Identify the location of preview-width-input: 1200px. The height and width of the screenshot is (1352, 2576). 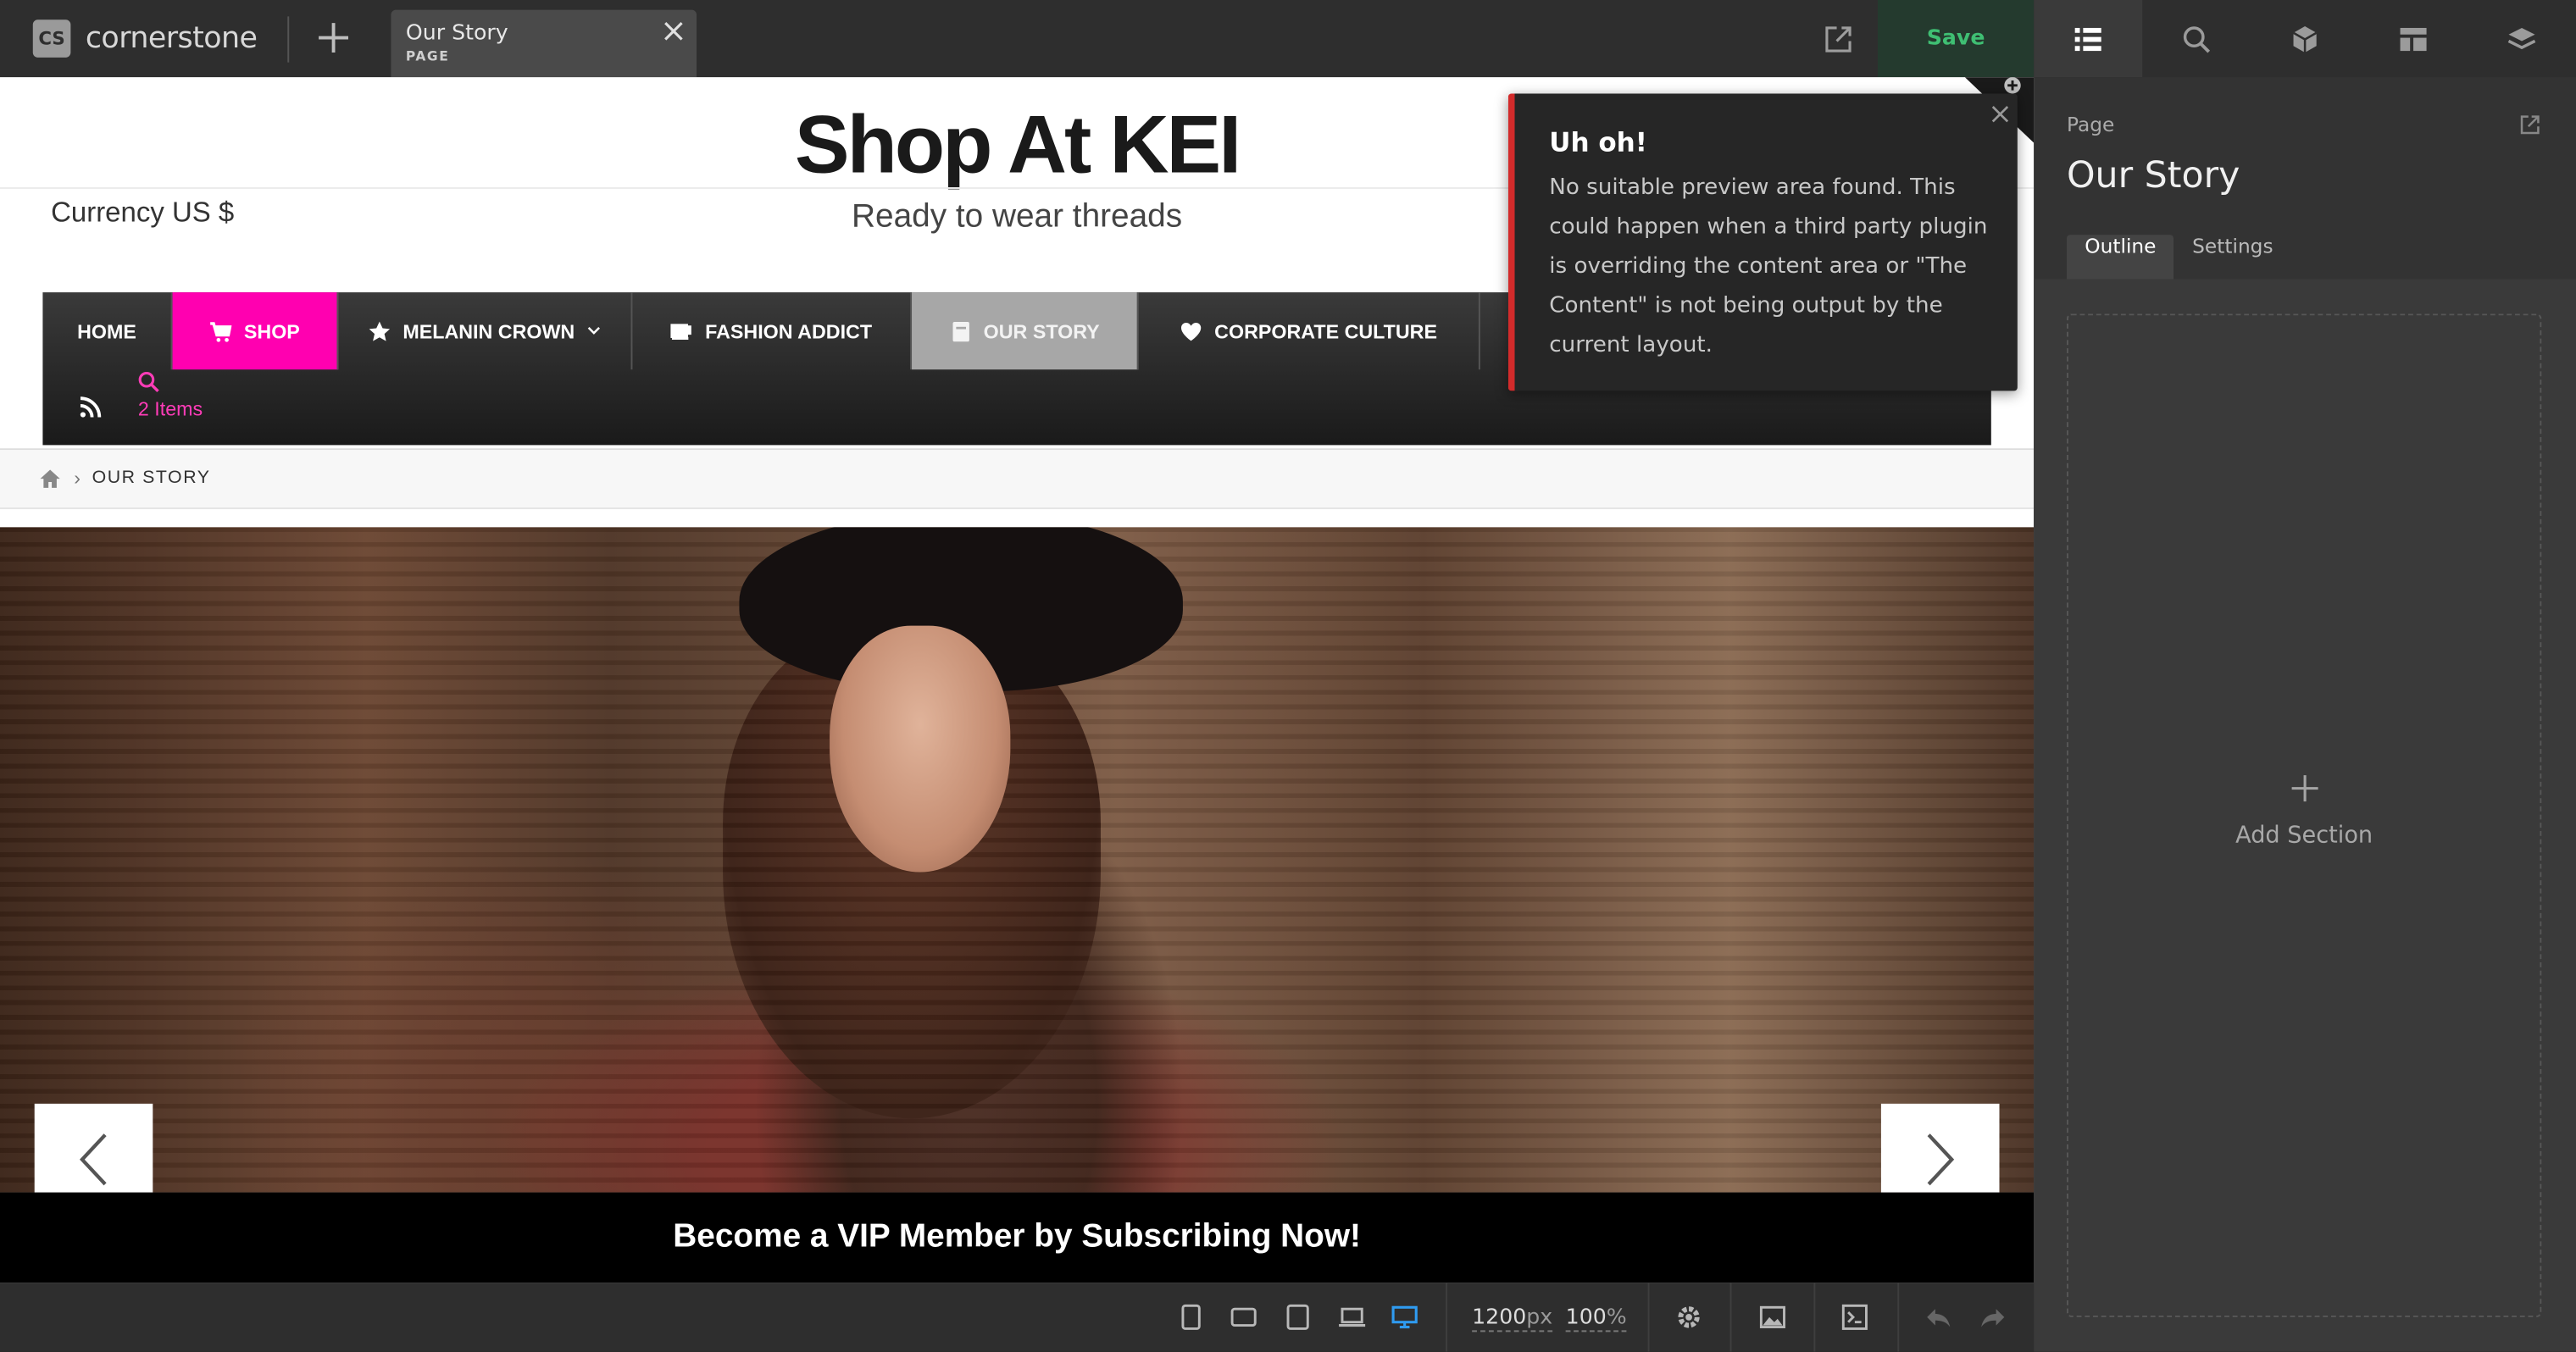
(1512, 1319).